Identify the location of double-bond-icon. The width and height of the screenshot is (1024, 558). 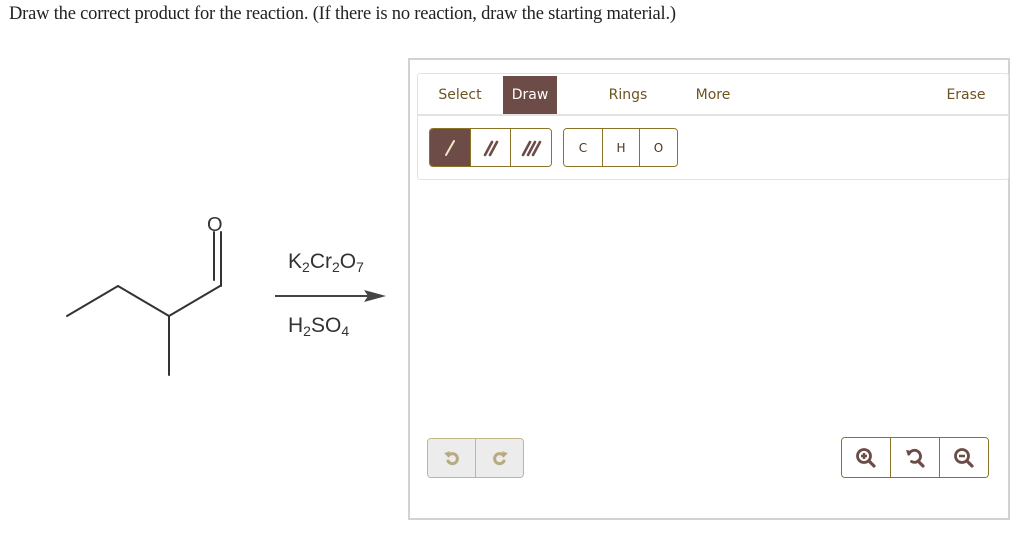
(490, 148).